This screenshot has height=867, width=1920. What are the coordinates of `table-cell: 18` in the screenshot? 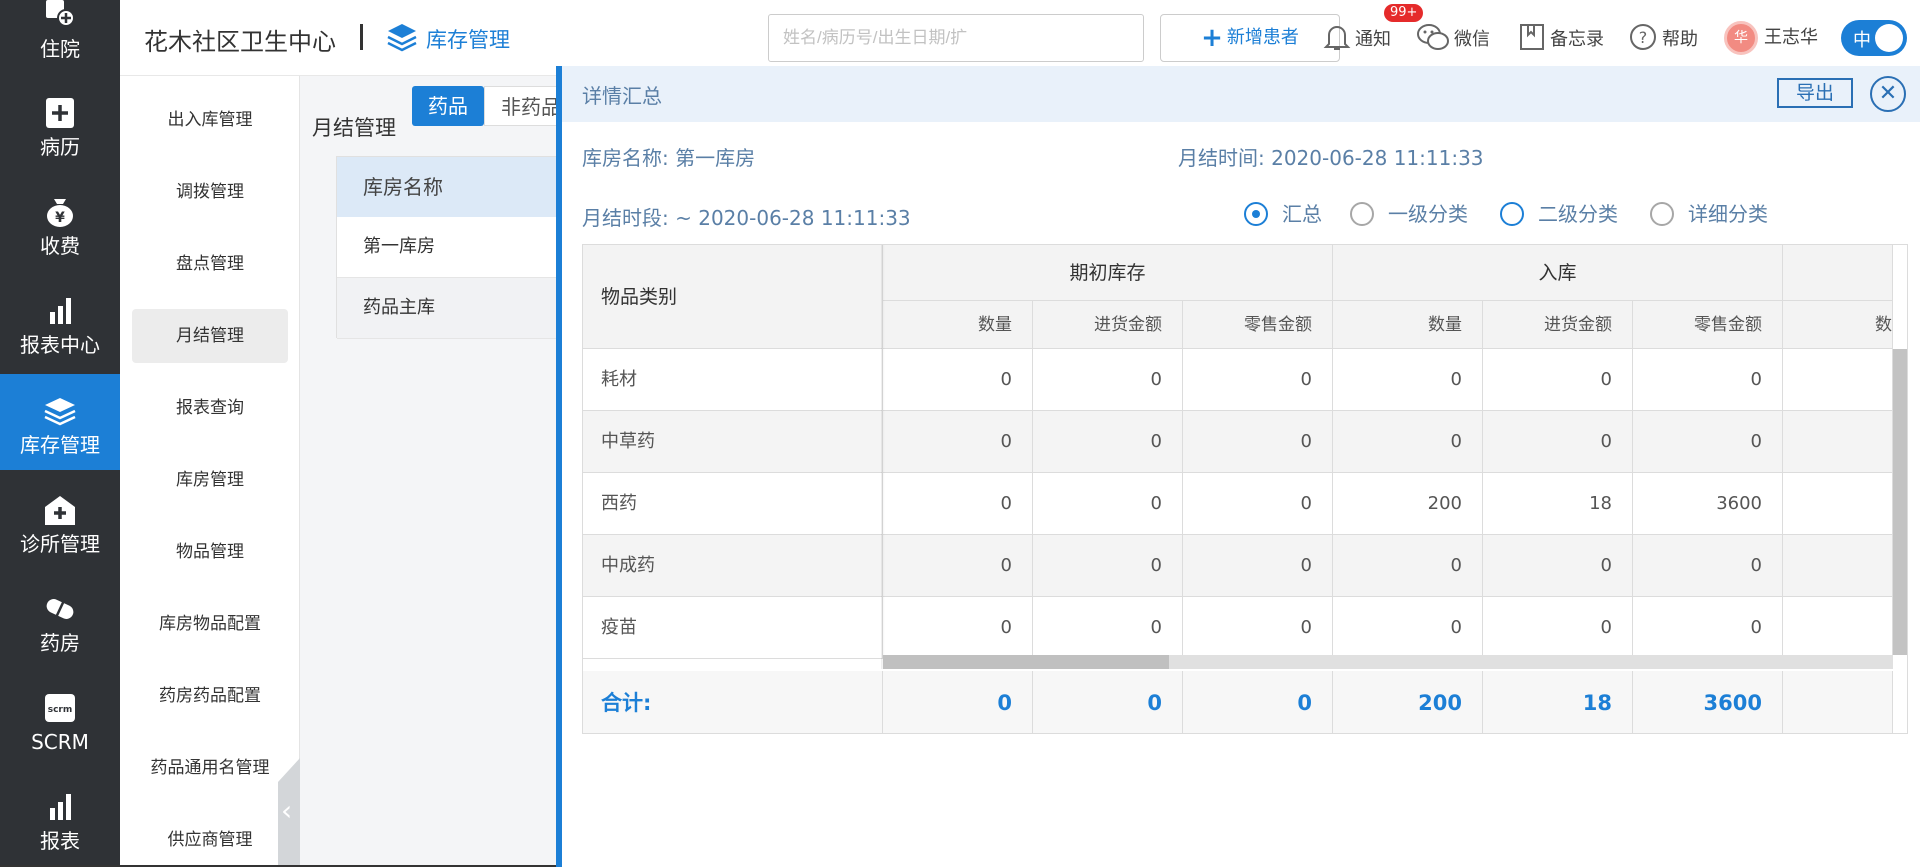 It's located at (1558, 504).